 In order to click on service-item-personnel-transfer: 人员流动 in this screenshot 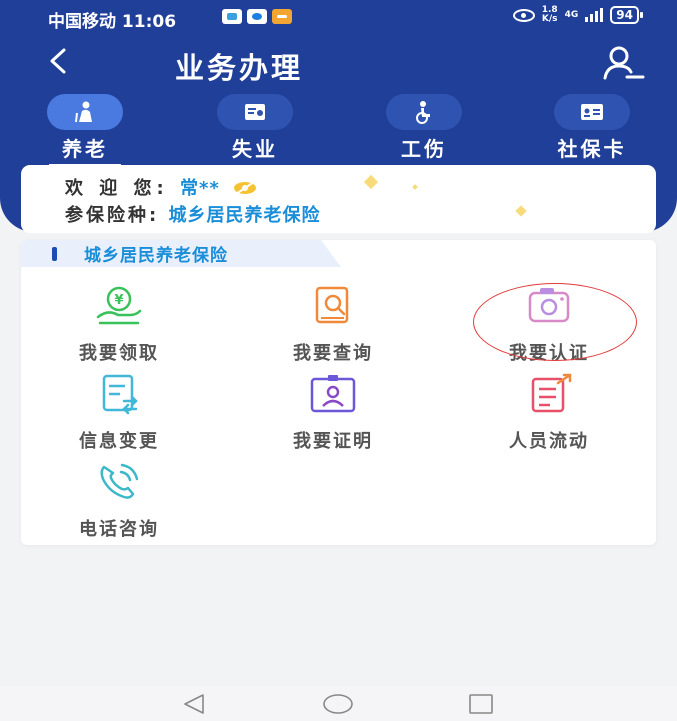, I will do `click(549, 413)`.